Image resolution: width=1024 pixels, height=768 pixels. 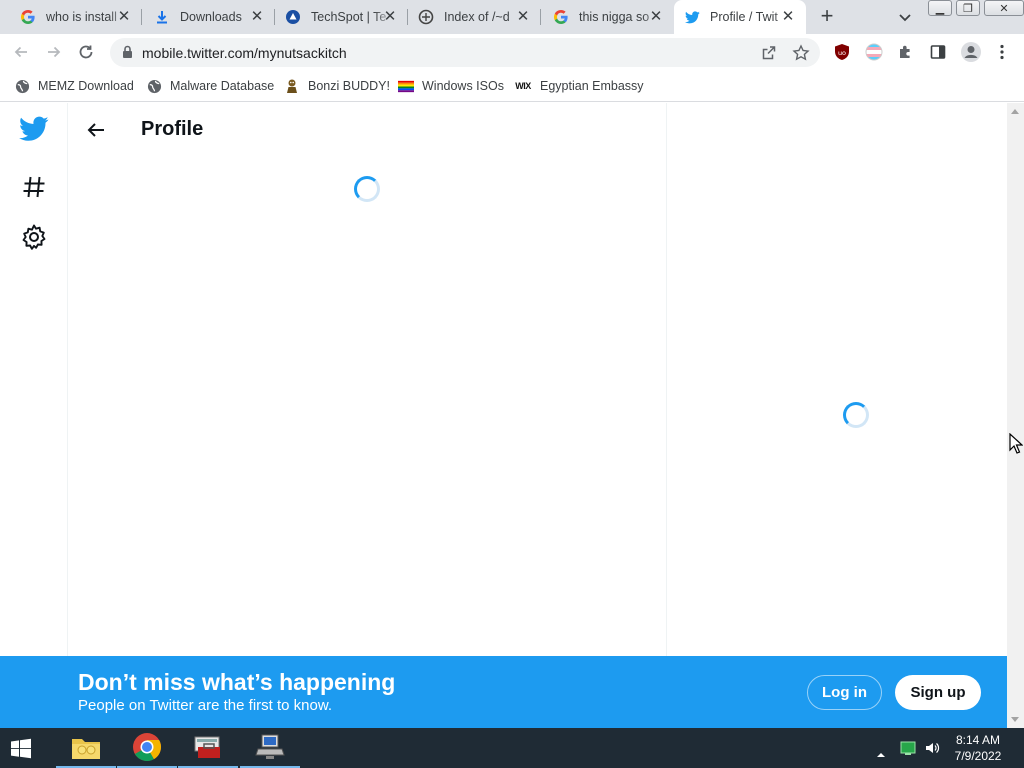 I want to click on taskbar-file-explorer, so click(x=86, y=748).